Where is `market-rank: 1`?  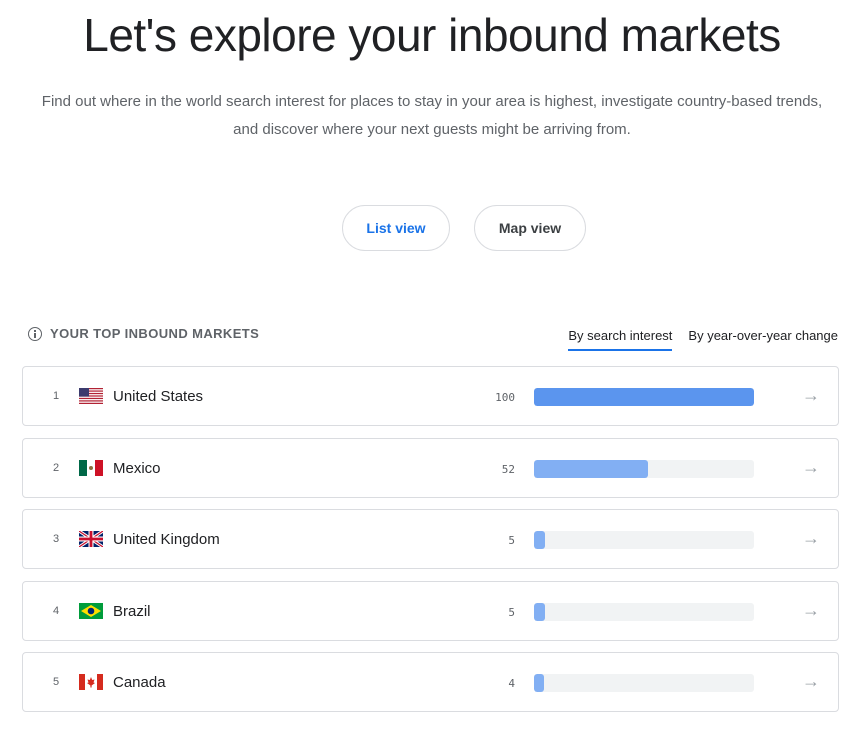
market-rank: 1 is located at coordinates (56, 396).